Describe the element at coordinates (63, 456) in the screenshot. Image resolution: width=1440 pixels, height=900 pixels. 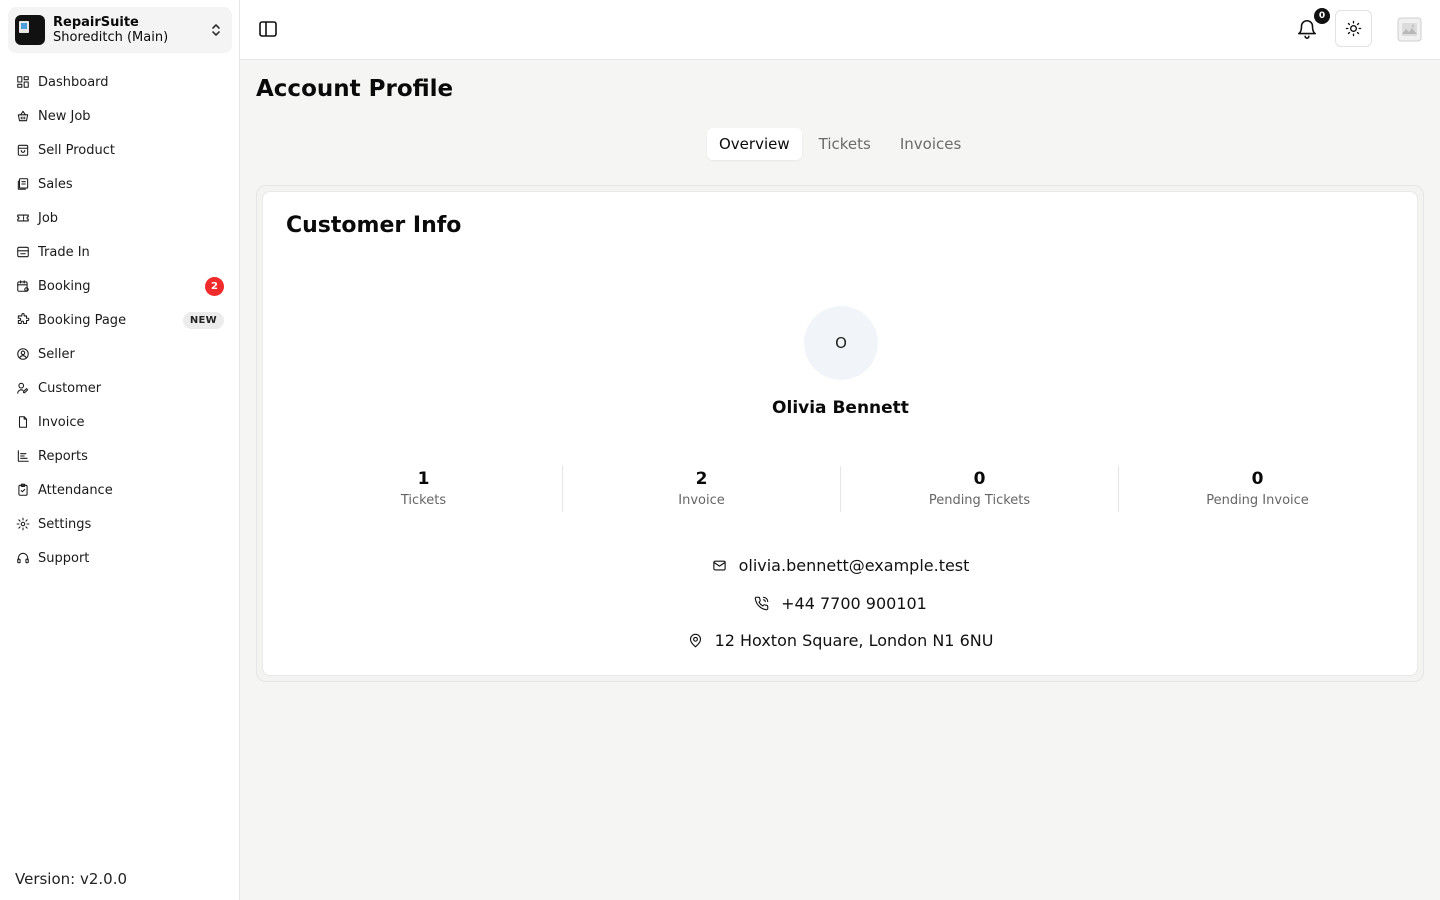
I see `sidebar-item-label: Reports` at that location.